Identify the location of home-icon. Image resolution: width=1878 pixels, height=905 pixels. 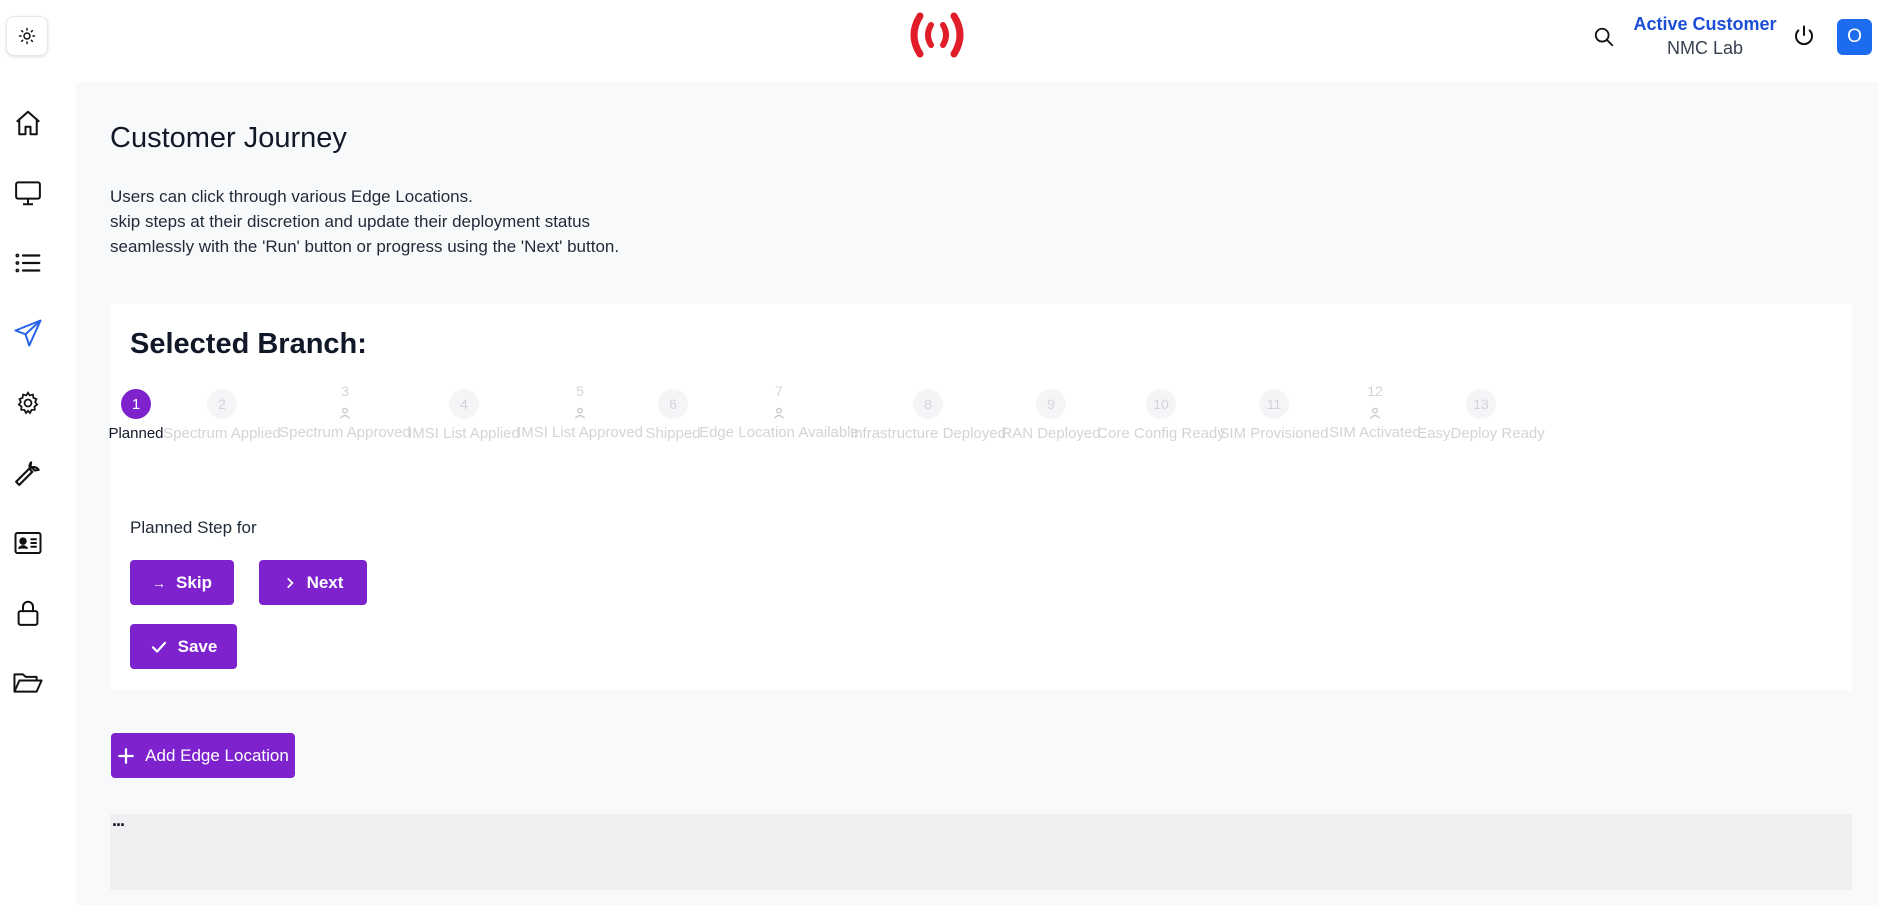
(28, 123).